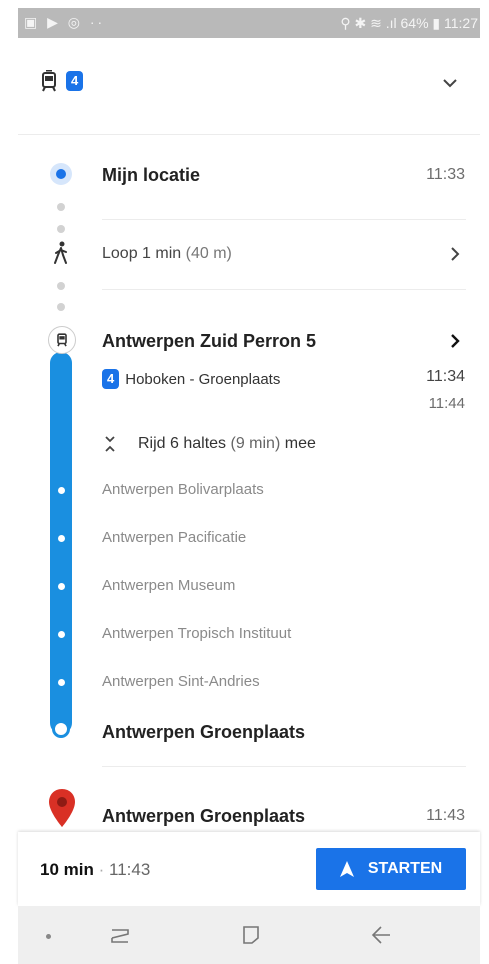 This screenshot has width=489, height=964. What do you see at coordinates (197, 633) in the screenshot?
I see `stop-item: Antwerpen Tropisch Instituut` at bounding box center [197, 633].